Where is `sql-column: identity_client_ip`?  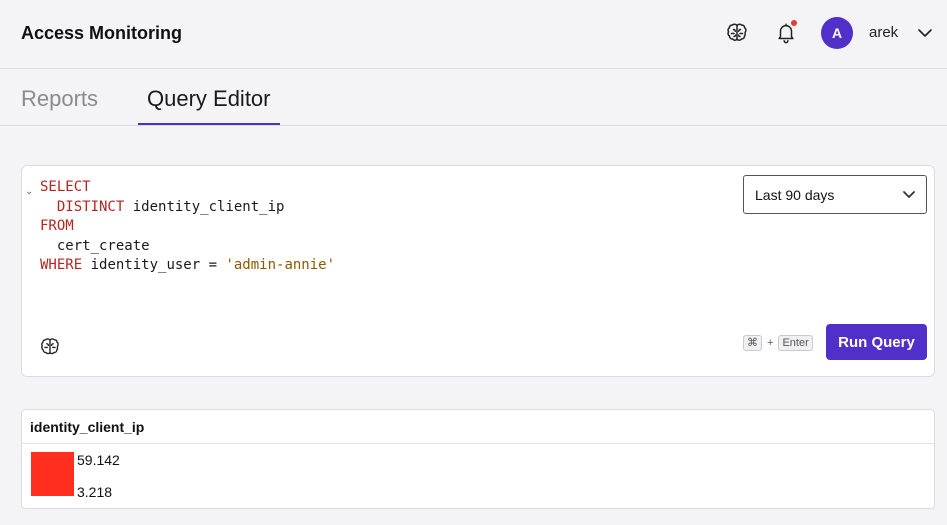 sql-column: identity_client_ip is located at coordinates (204, 206).